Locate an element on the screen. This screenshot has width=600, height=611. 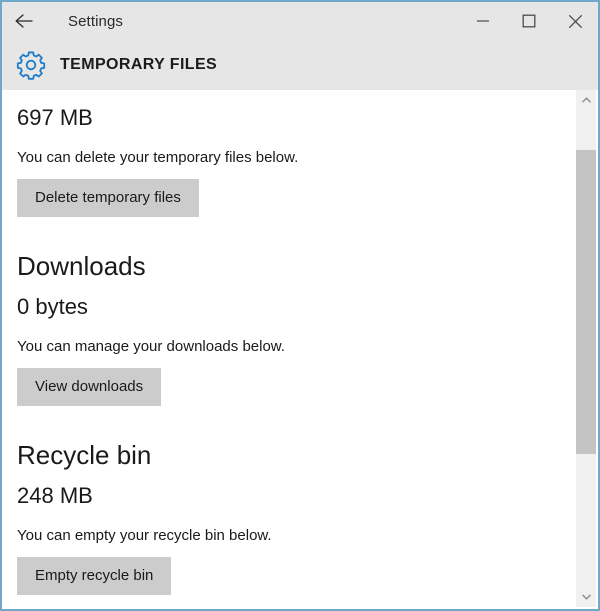
minimize-button is located at coordinates (483, 21).